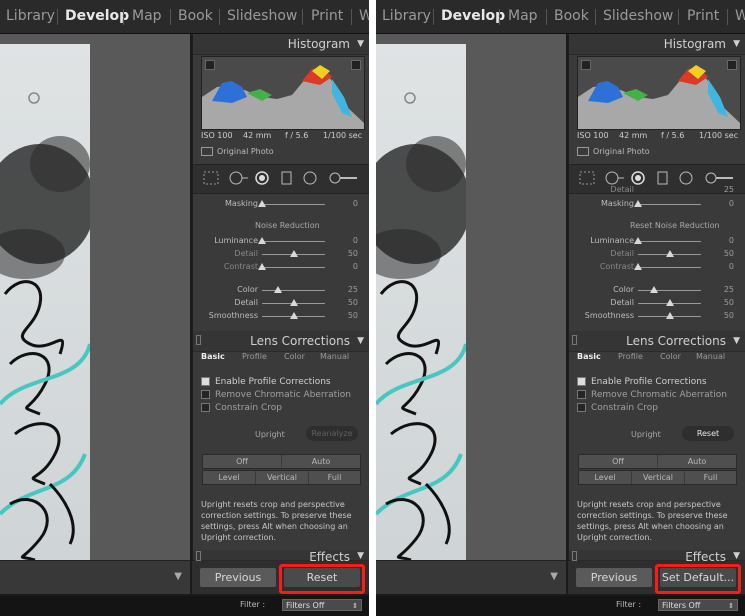 The width and height of the screenshot is (745, 616). I want to click on nav-map: Map, so click(523, 16).